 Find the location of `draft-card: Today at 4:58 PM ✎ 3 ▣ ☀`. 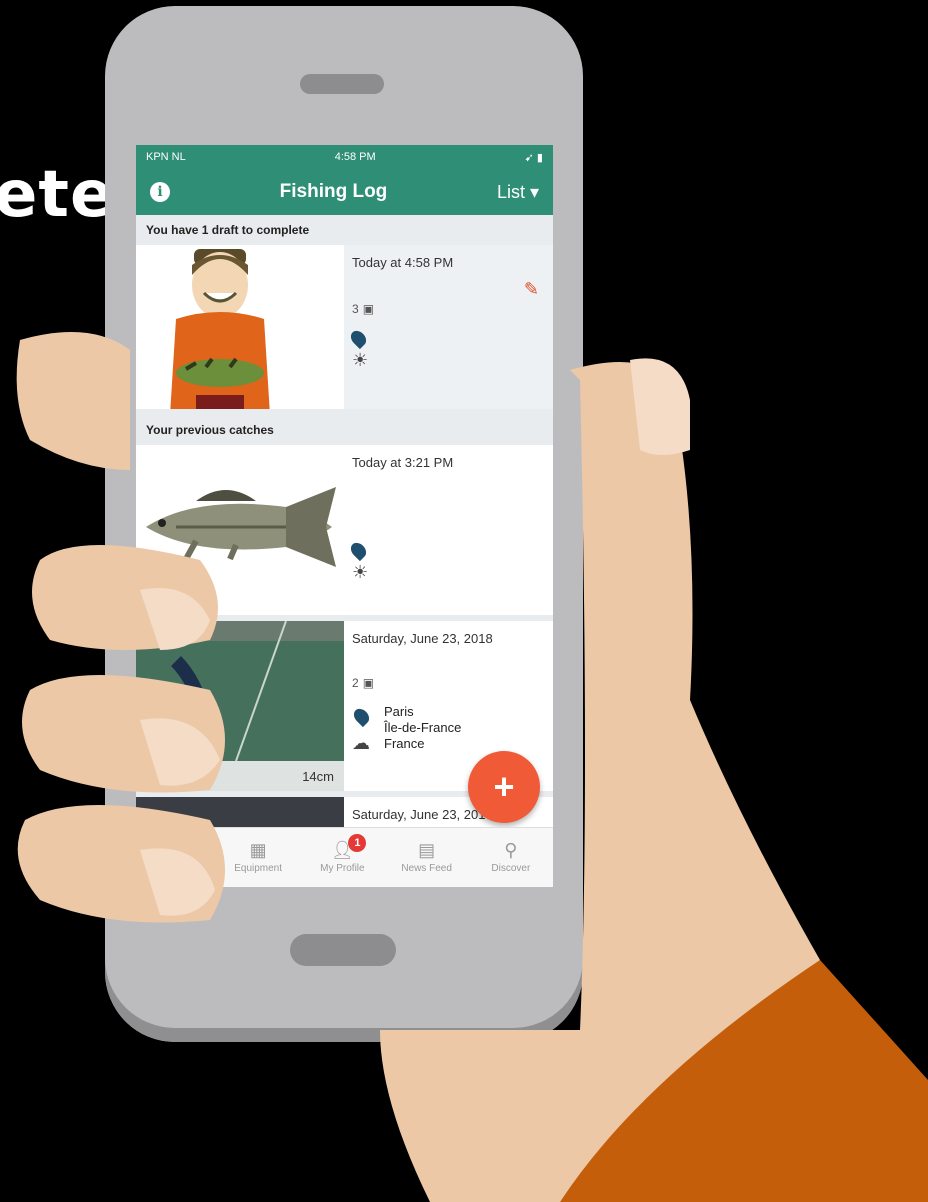

draft-card: Today at 4:58 PM ✎ 3 ▣ ☀ is located at coordinates (344, 330).